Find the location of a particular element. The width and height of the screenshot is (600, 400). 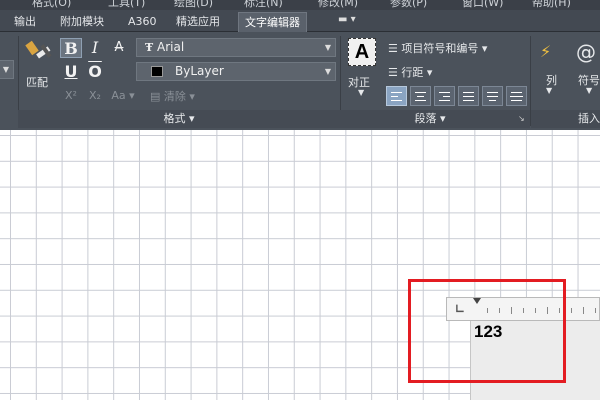

tab-a360: A360 is located at coordinates (142, 22).